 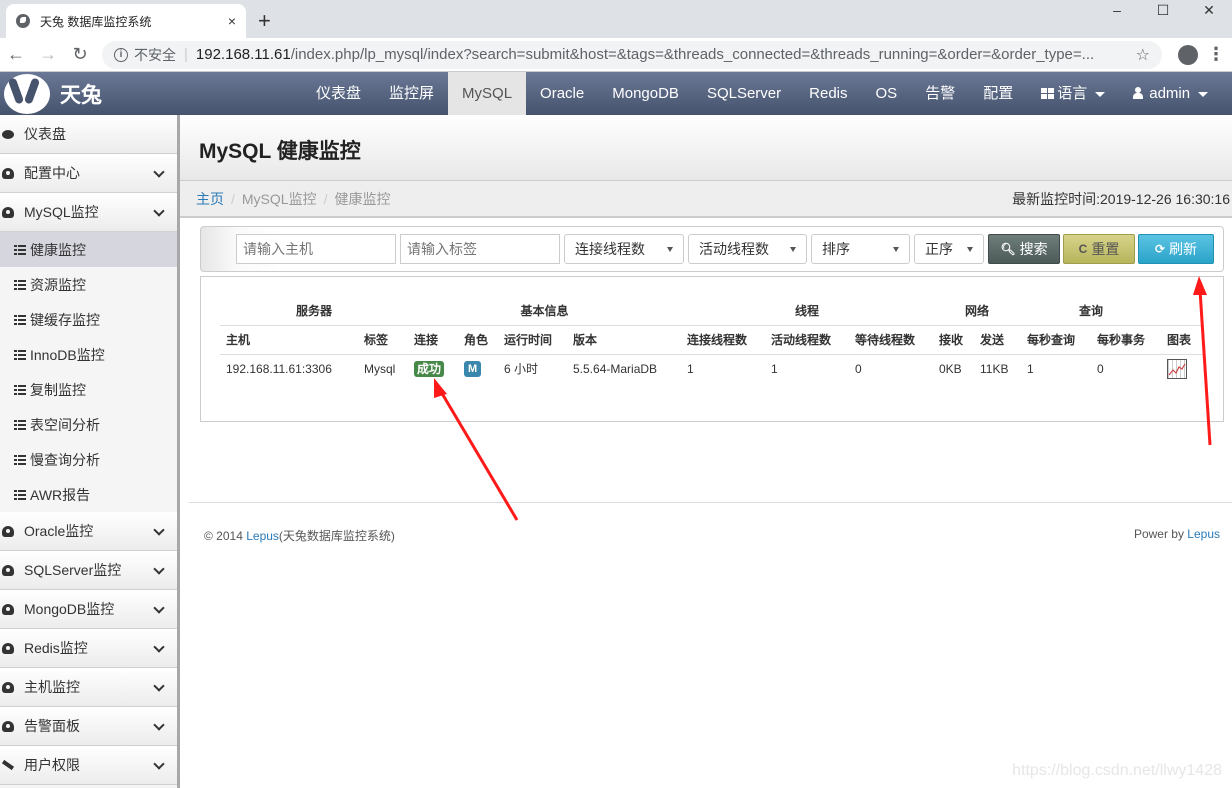 I want to click on nav-user-dropdown: admin, so click(x=1170, y=93).